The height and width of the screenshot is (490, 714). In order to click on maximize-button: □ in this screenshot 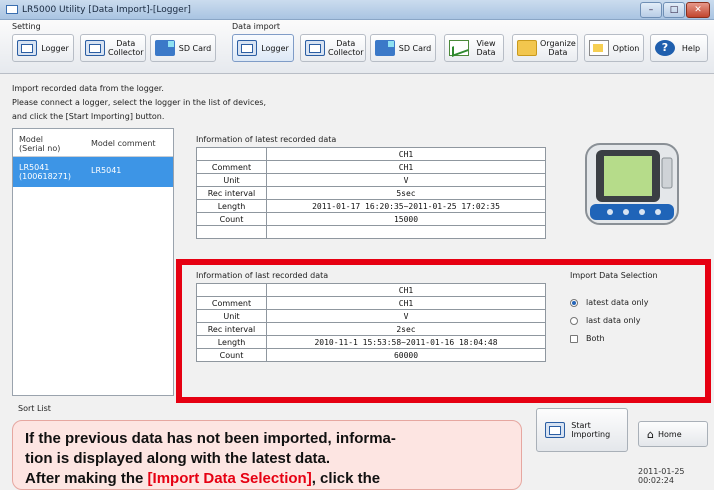, I will do `click(674, 10)`.